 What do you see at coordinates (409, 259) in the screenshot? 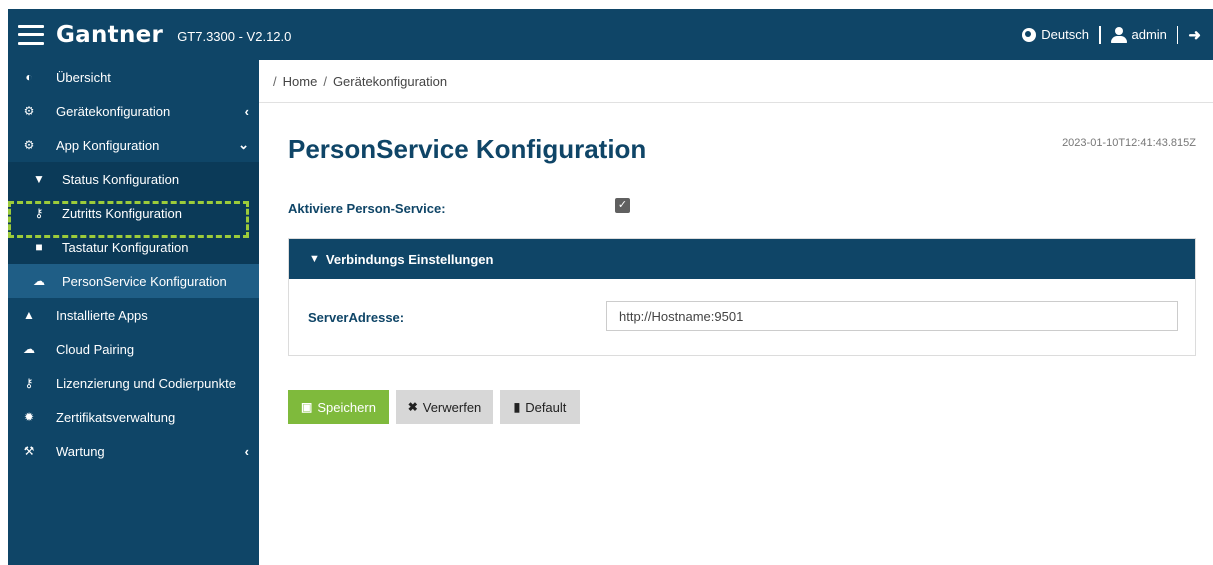
I see `panel-title: Verbindungs Einstellungen` at bounding box center [409, 259].